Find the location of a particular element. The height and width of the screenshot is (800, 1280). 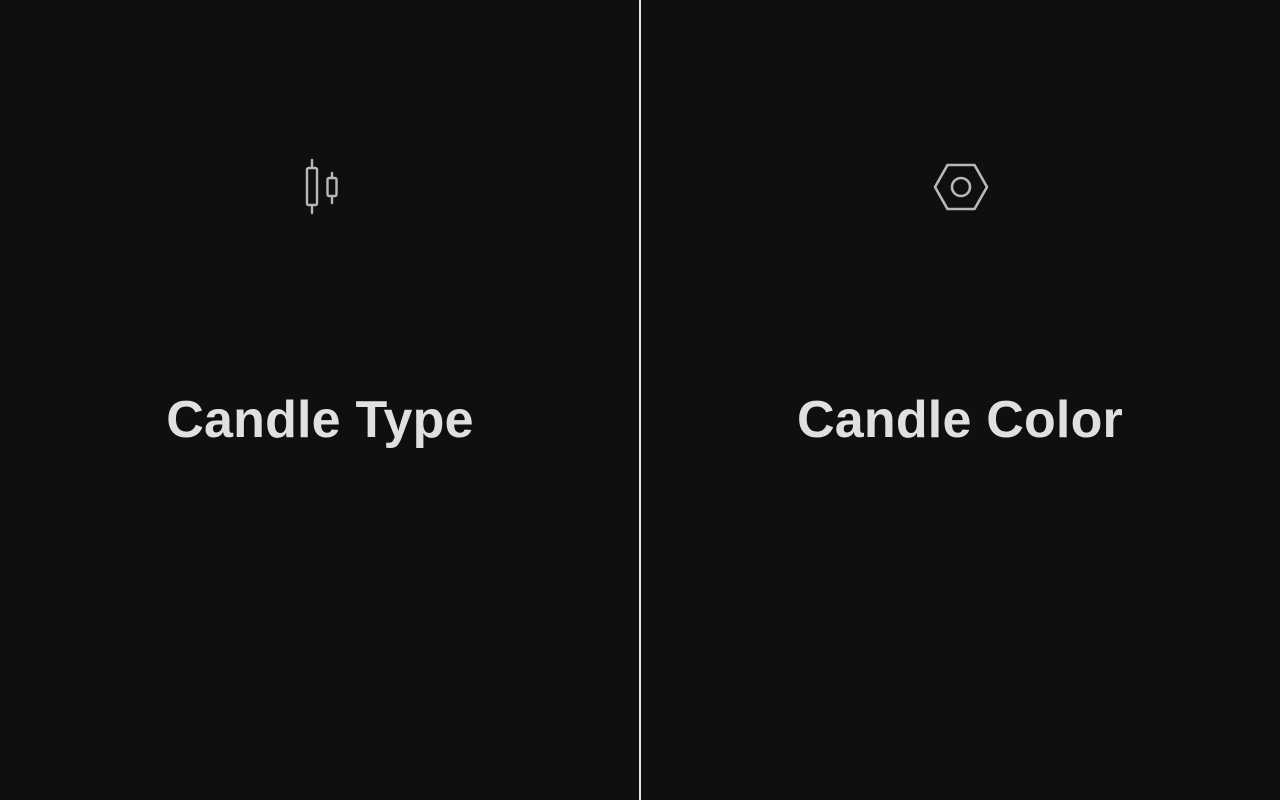

candle-type-label: Candle Type is located at coordinates (320, 420).